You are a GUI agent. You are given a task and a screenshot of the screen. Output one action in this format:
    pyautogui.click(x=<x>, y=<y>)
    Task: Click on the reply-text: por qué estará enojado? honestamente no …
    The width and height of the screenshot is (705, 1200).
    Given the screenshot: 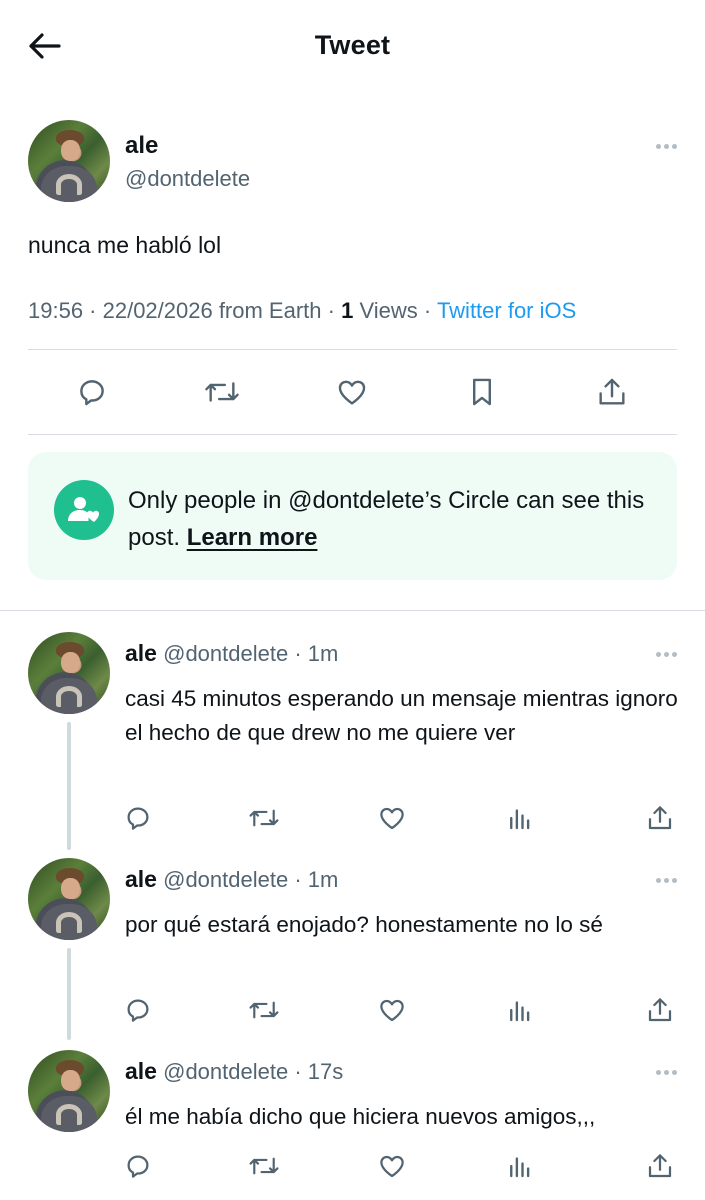 What is the action you would take?
    pyautogui.click(x=364, y=924)
    